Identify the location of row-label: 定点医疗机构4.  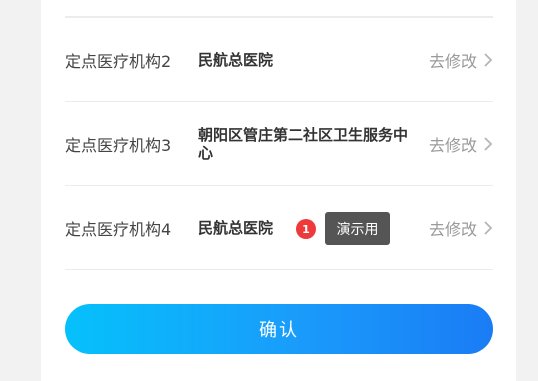
(118, 229).